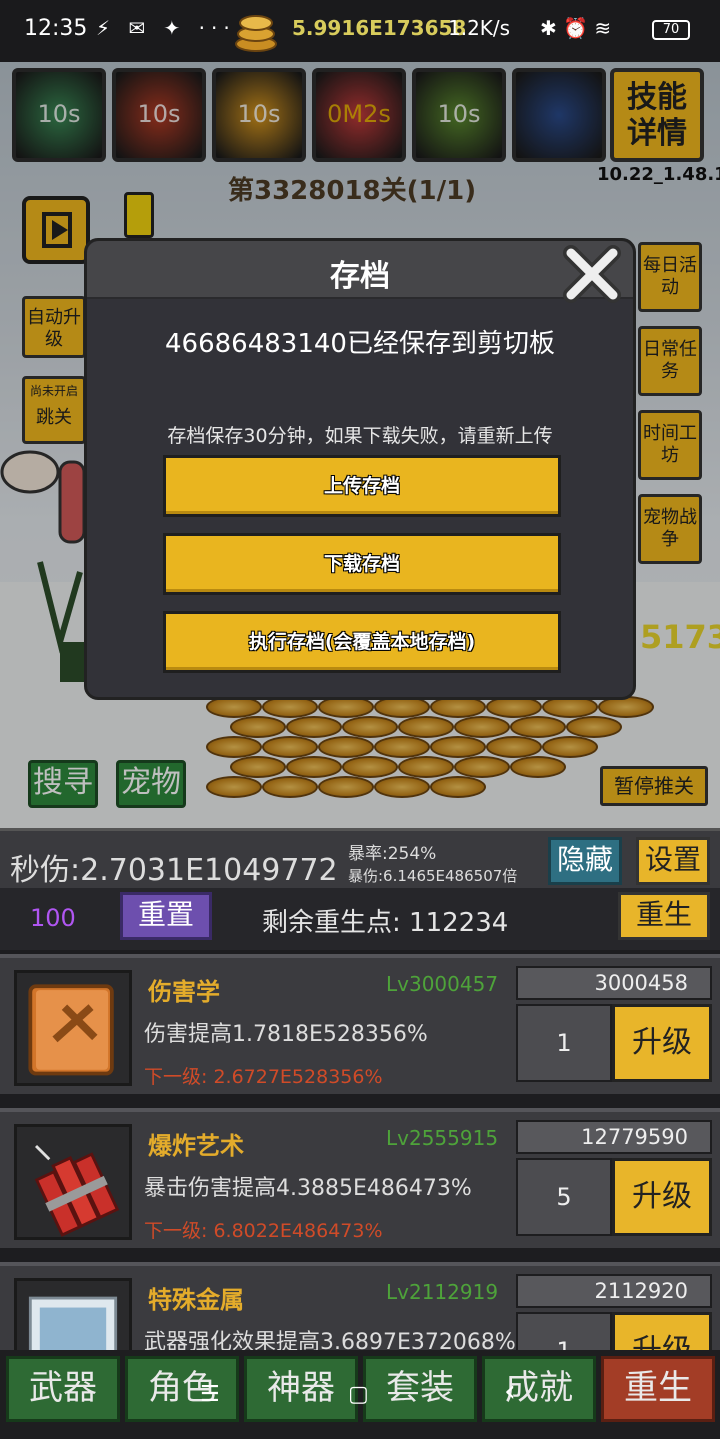  Describe the element at coordinates (360, 436) in the screenshot. I see `save-hint: 存档保存30分钟，如果下载失败，请重新上传` at that location.